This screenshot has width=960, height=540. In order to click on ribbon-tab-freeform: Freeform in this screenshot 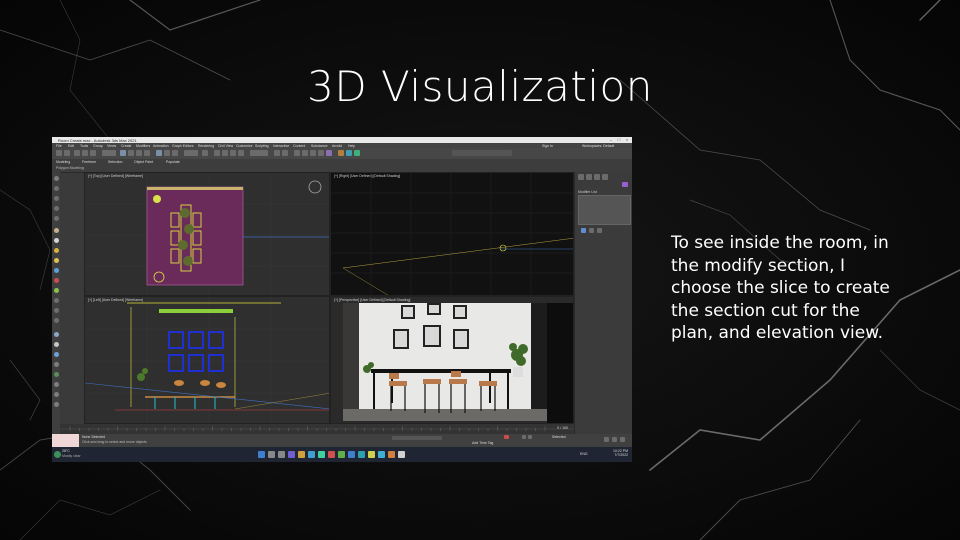, I will do `click(89, 162)`.